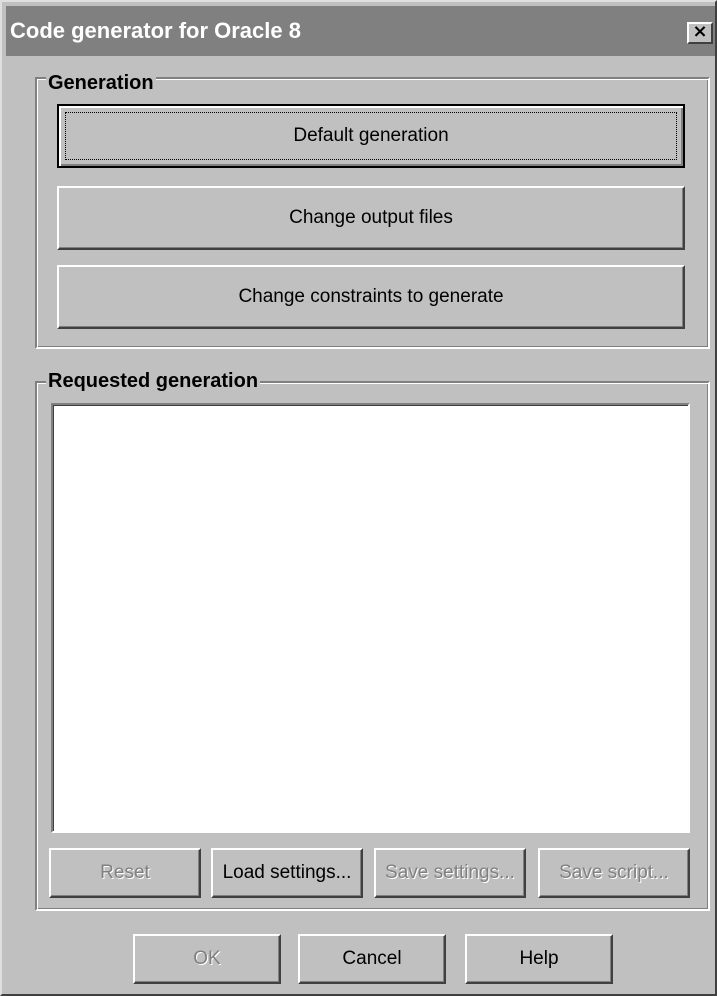 This screenshot has height=996, width=717. I want to click on change-output-files-label: Change output files, so click(371, 217).